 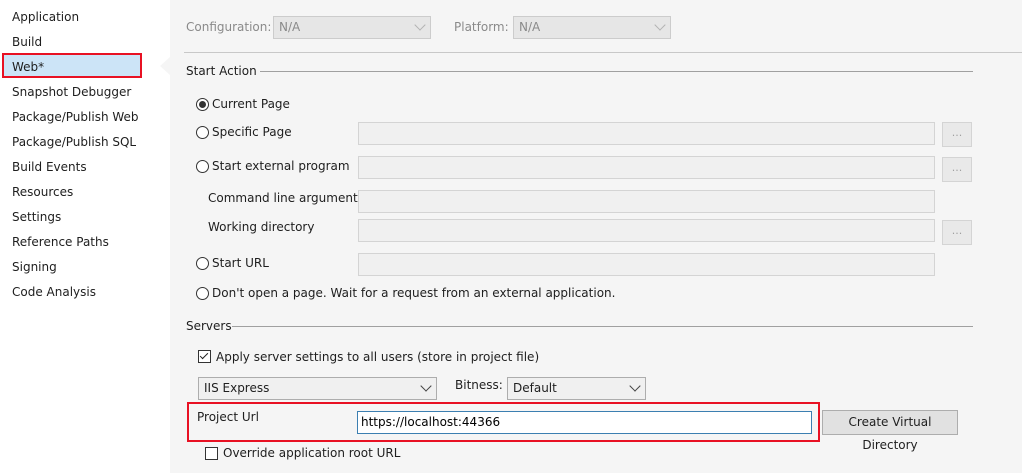 What do you see at coordinates (202, 293) in the screenshot?
I see `dont-open-page-radio` at bounding box center [202, 293].